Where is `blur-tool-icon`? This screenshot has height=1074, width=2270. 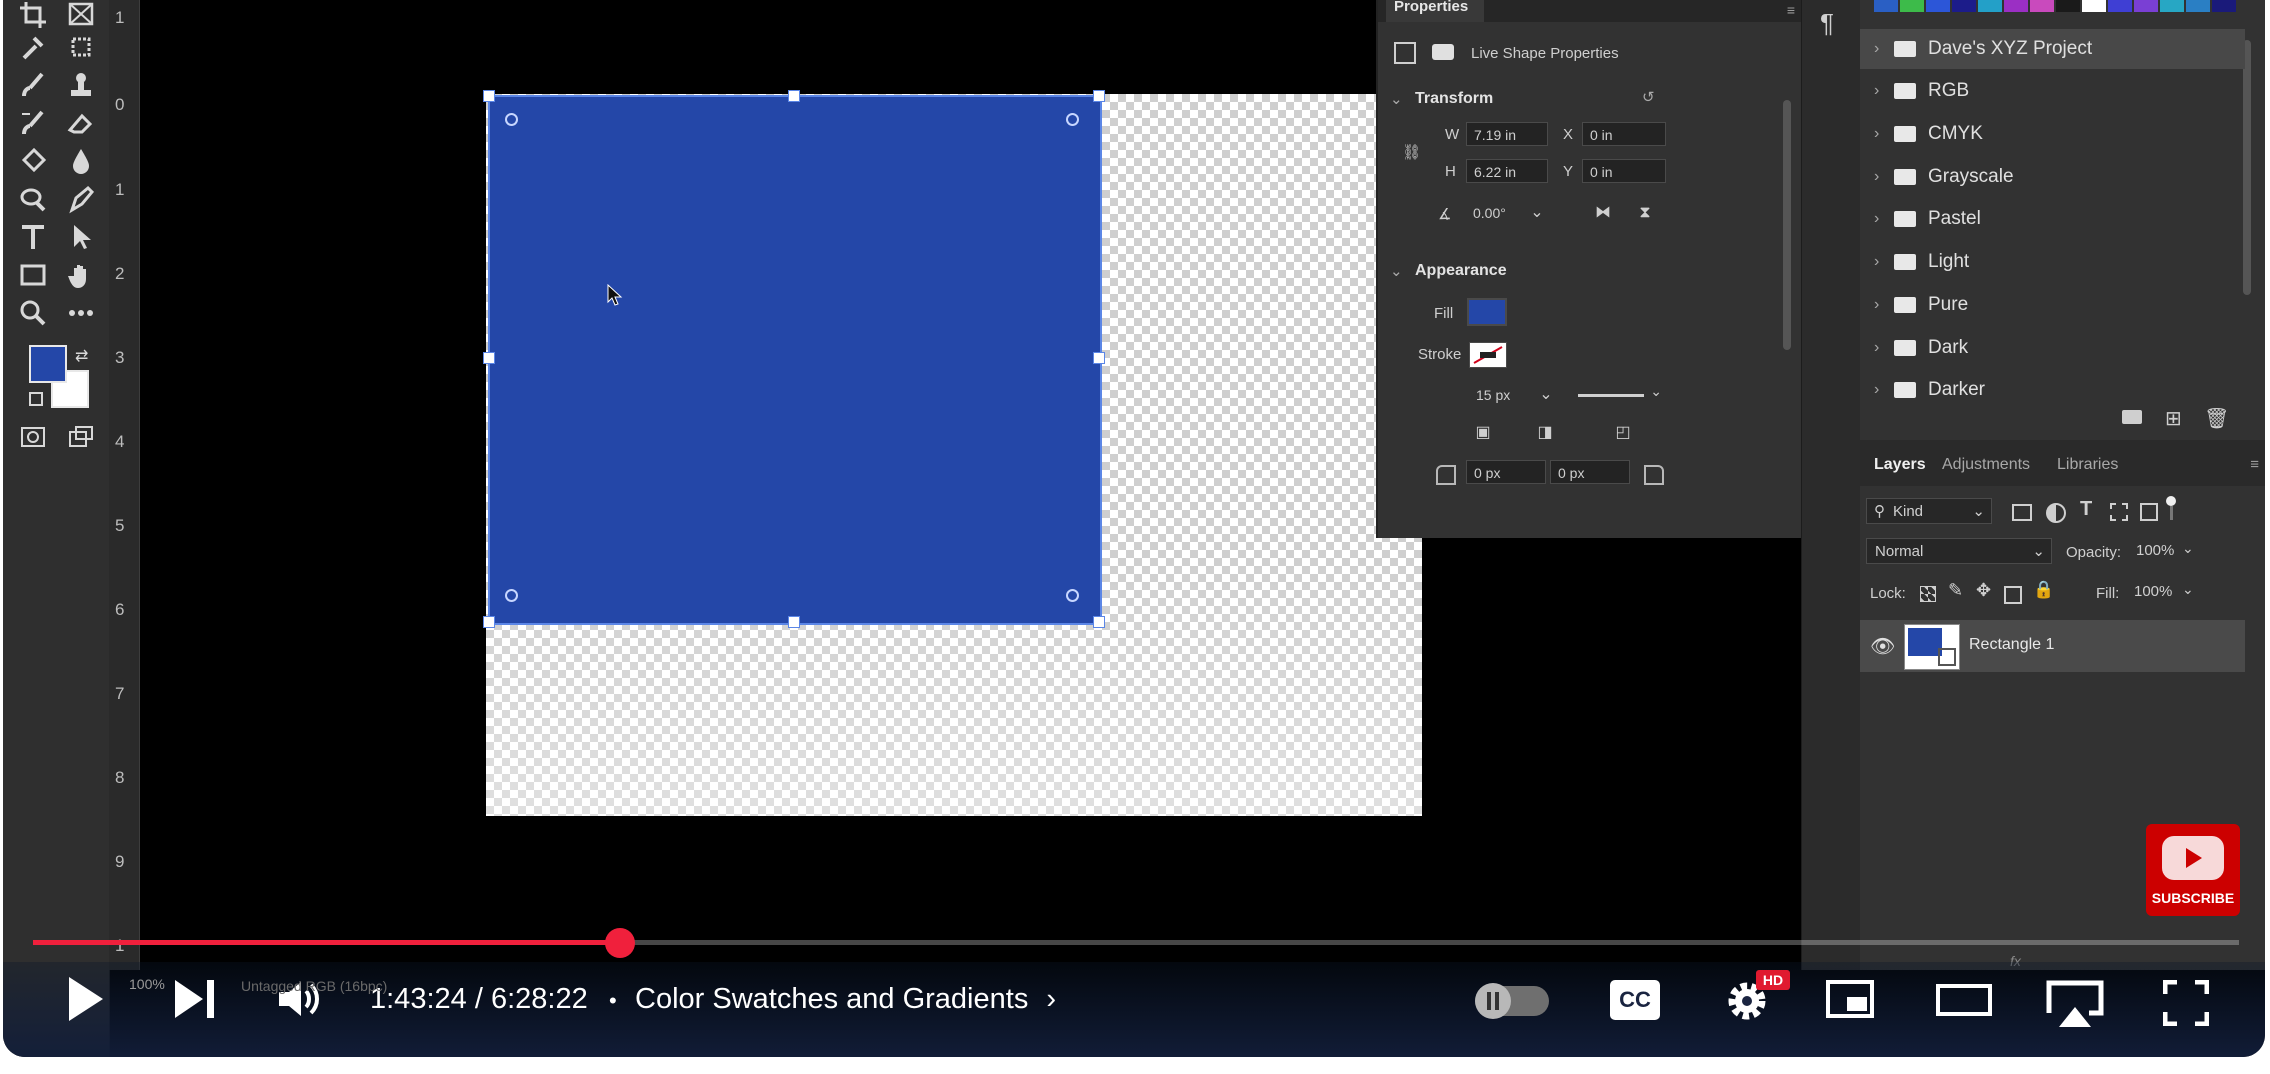 blur-tool-icon is located at coordinates (81, 161).